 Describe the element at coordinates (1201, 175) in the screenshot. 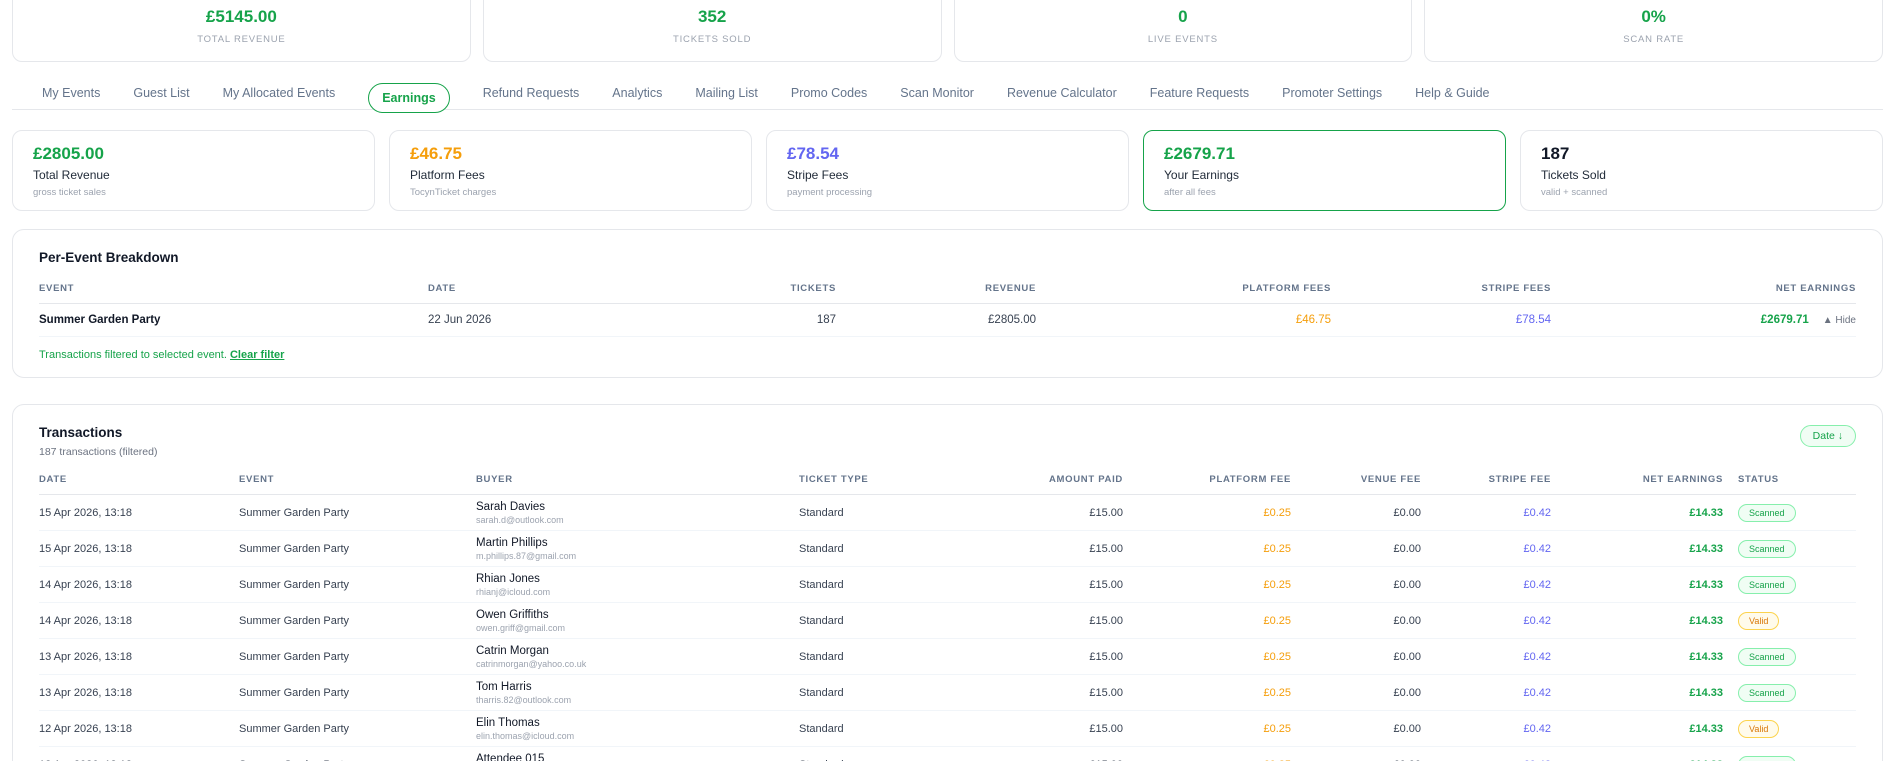

I see `summary-card-label: Your Earnings` at that location.